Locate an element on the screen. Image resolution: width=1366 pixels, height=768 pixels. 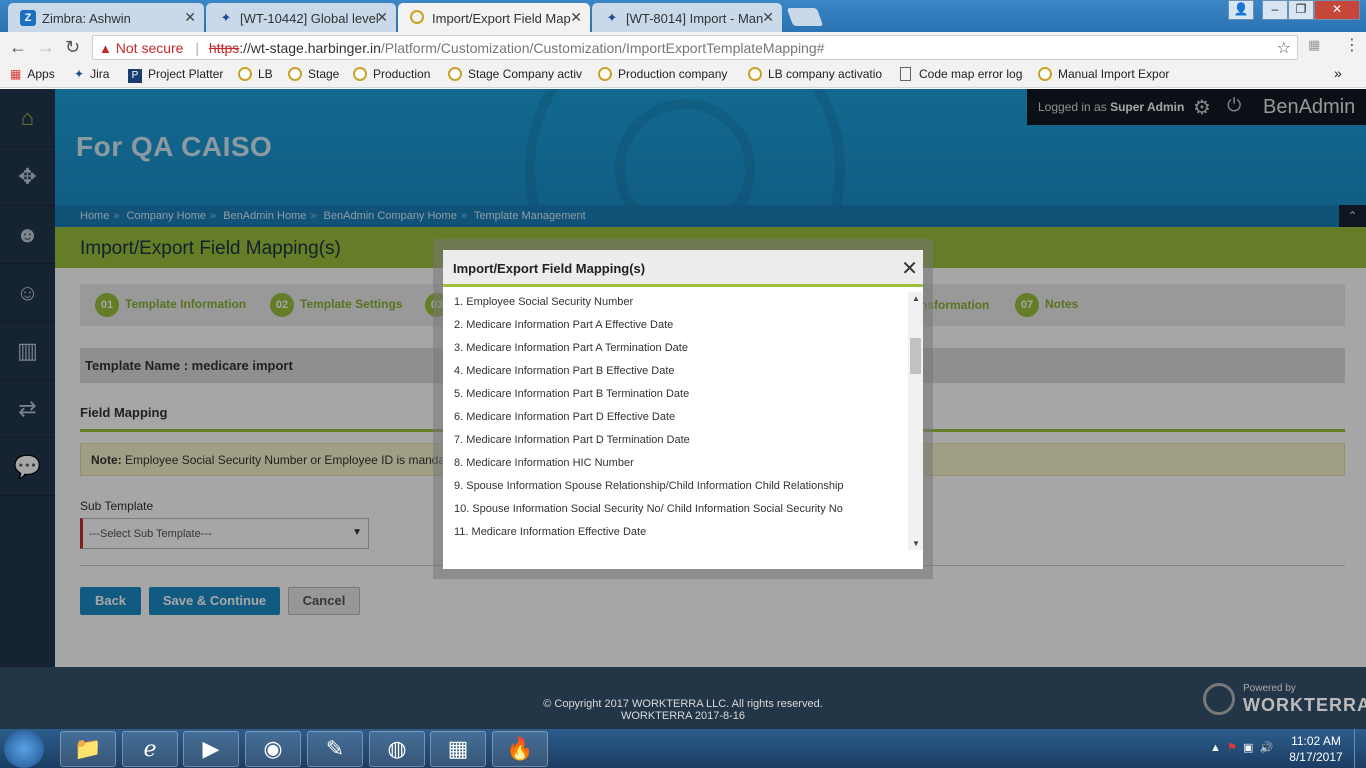
list-scrollbar: ▲ ▼ is located at coordinates (915, 421).